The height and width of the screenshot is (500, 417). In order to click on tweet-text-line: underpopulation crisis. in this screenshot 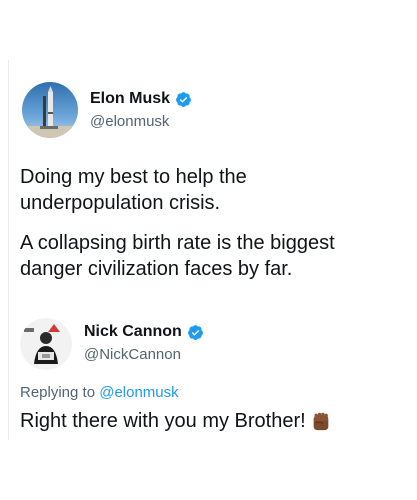, I will do `click(120, 203)`.